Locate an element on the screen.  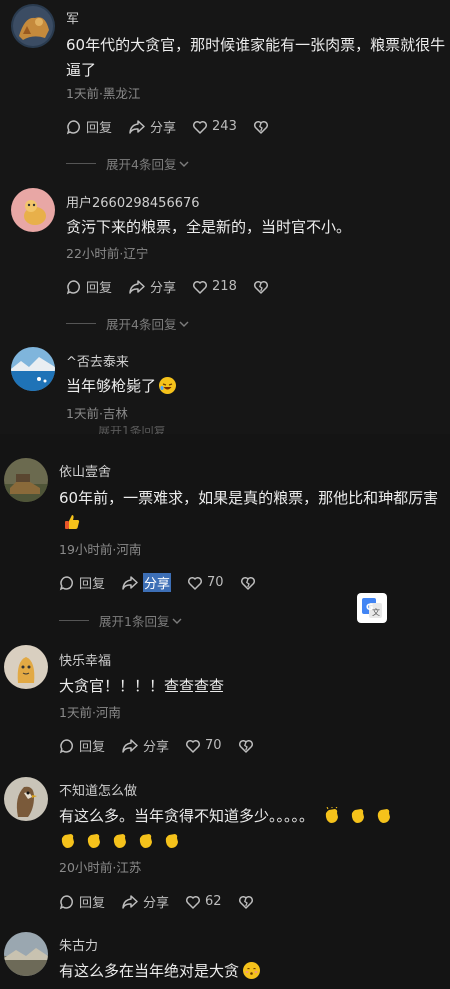
username: 军 is located at coordinates (72, 17).